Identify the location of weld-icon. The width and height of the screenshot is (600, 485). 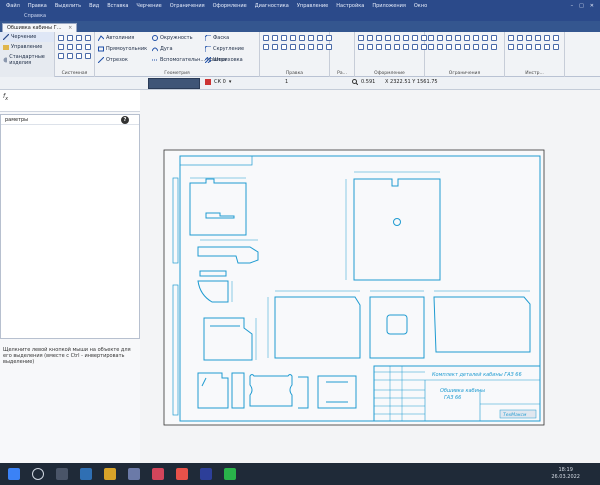
(415, 47).